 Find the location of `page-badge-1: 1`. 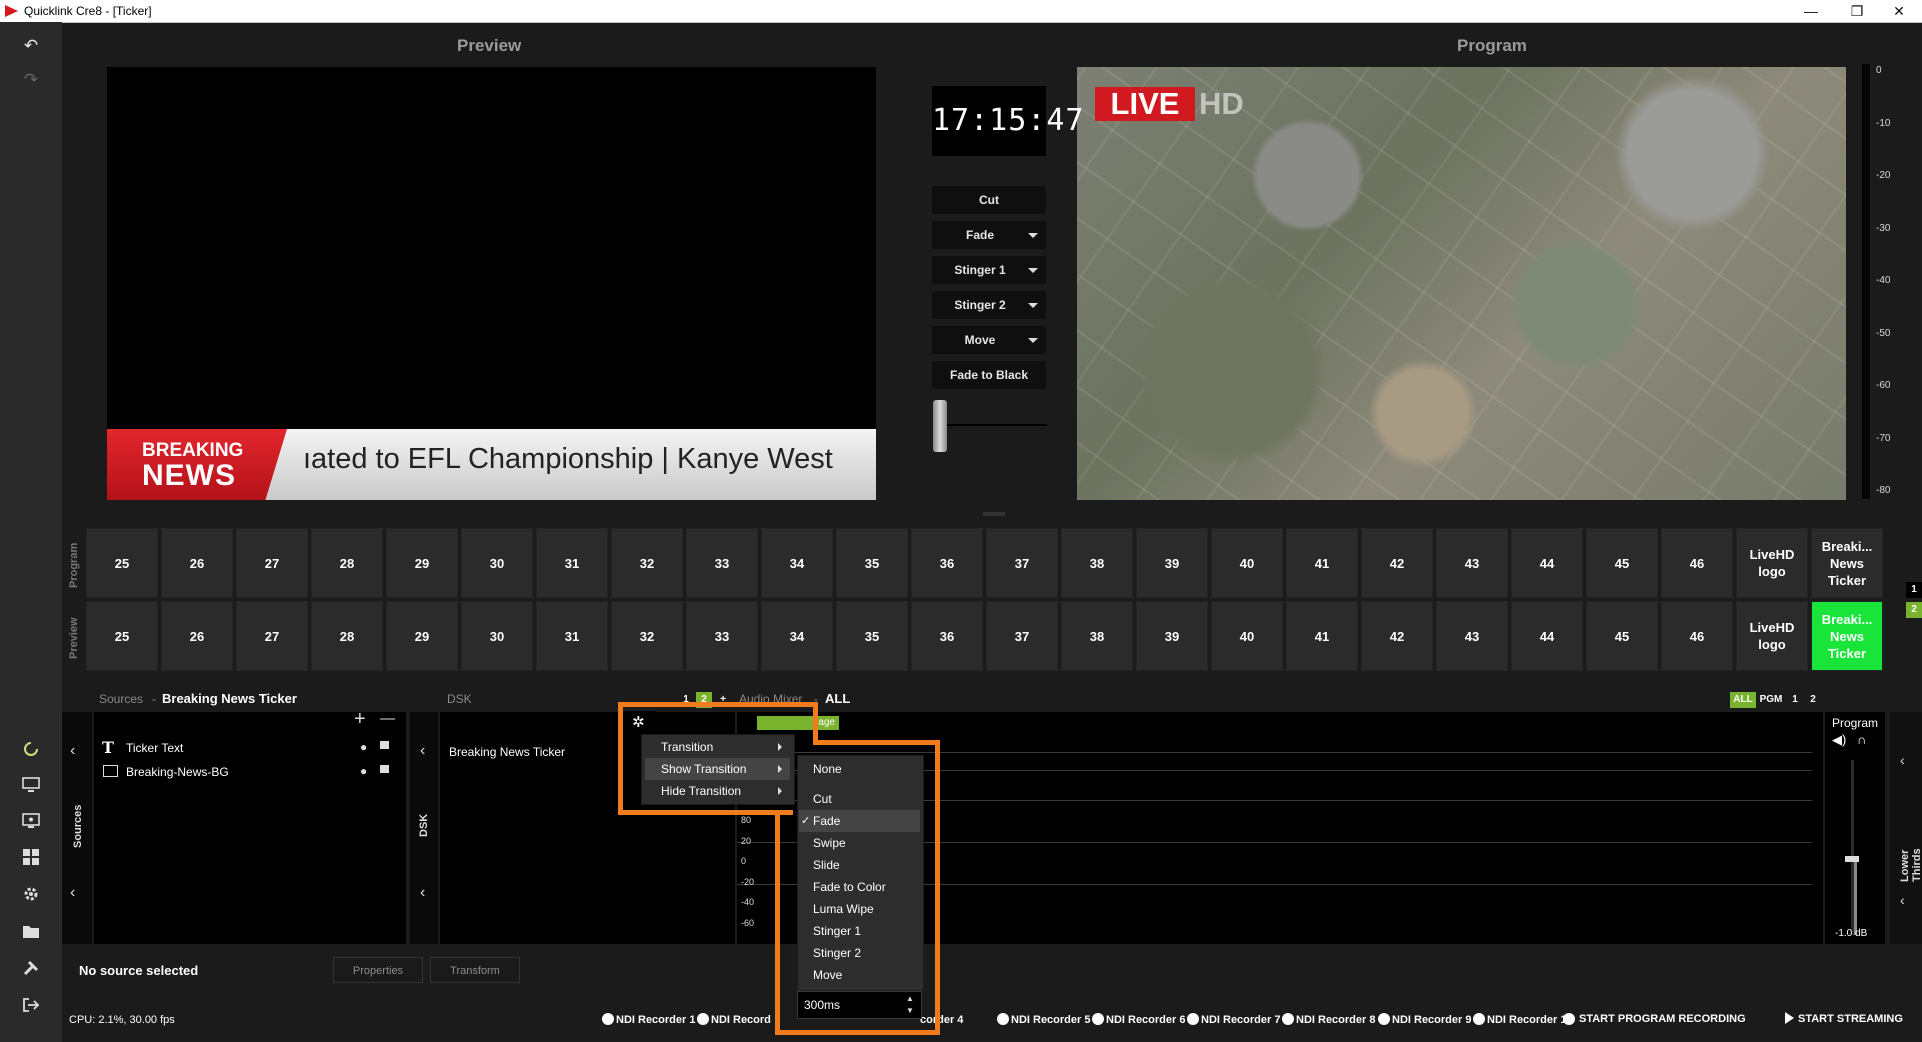

page-badge-1: 1 is located at coordinates (1914, 590).